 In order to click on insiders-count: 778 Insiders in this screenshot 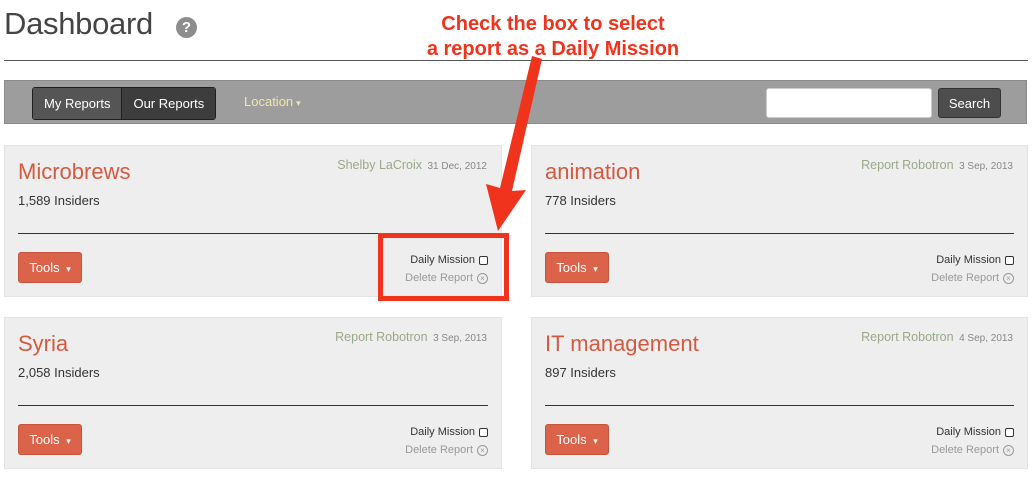, I will do `click(580, 200)`.